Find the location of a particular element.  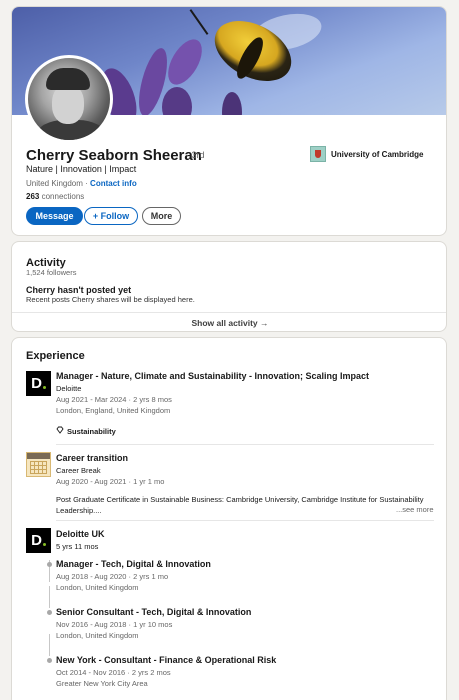

group-role-location-1: London, United Kingdom is located at coordinates (97, 587).